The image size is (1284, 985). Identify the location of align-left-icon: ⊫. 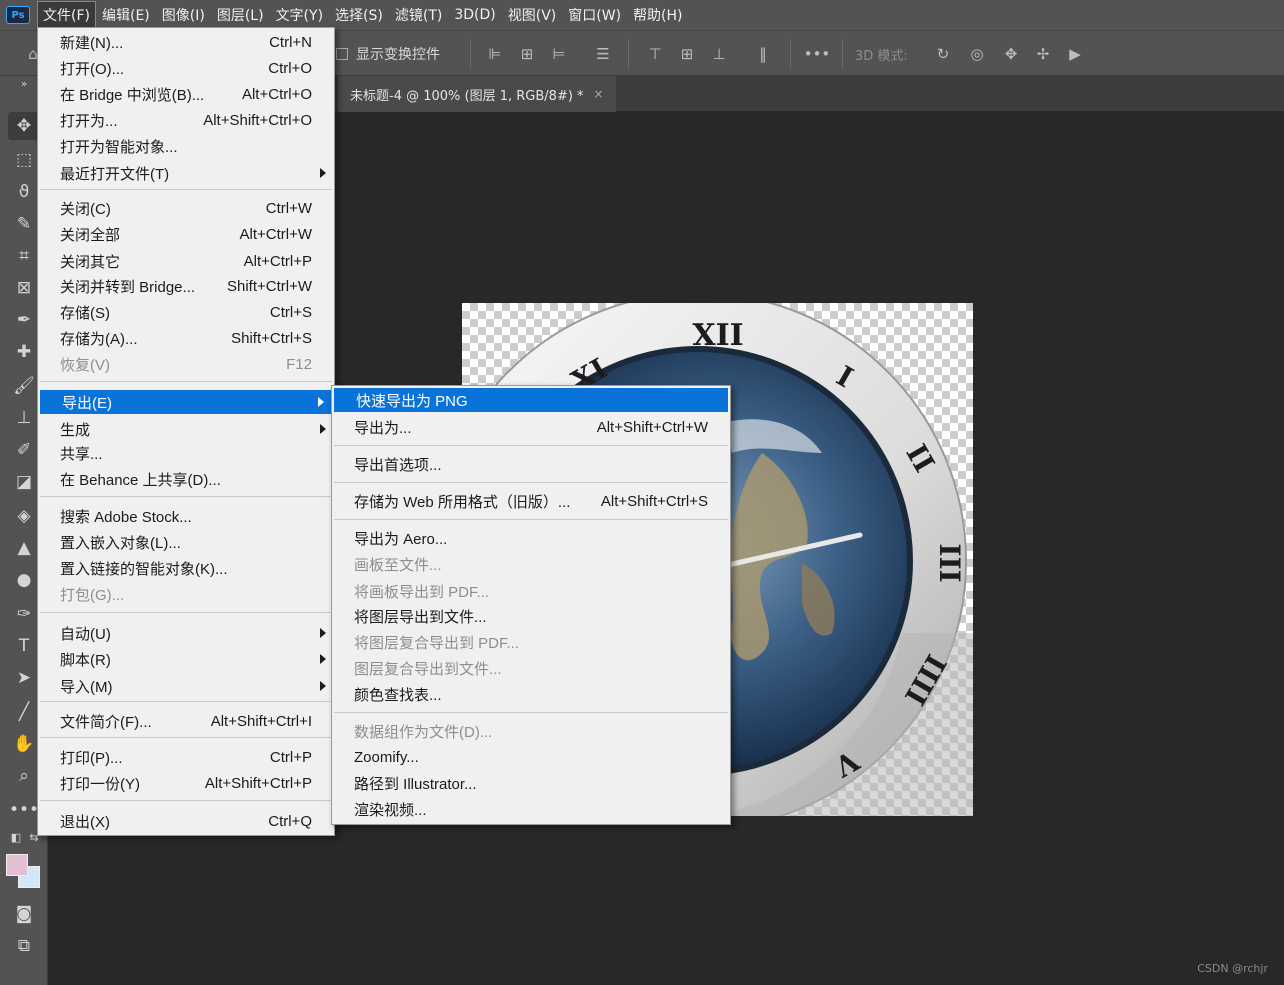
(495, 54).